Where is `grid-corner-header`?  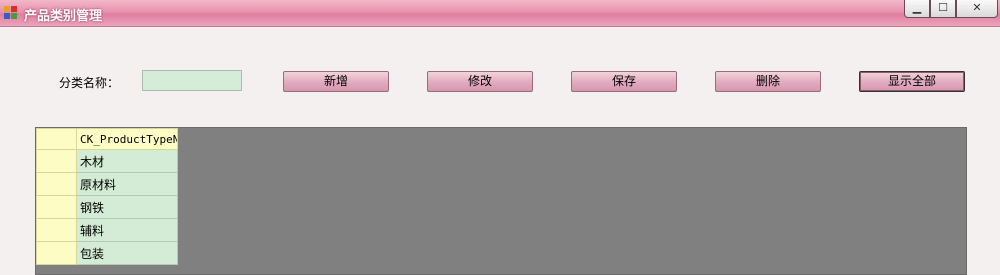
grid-corner-header is located at coordinates (56, 139).